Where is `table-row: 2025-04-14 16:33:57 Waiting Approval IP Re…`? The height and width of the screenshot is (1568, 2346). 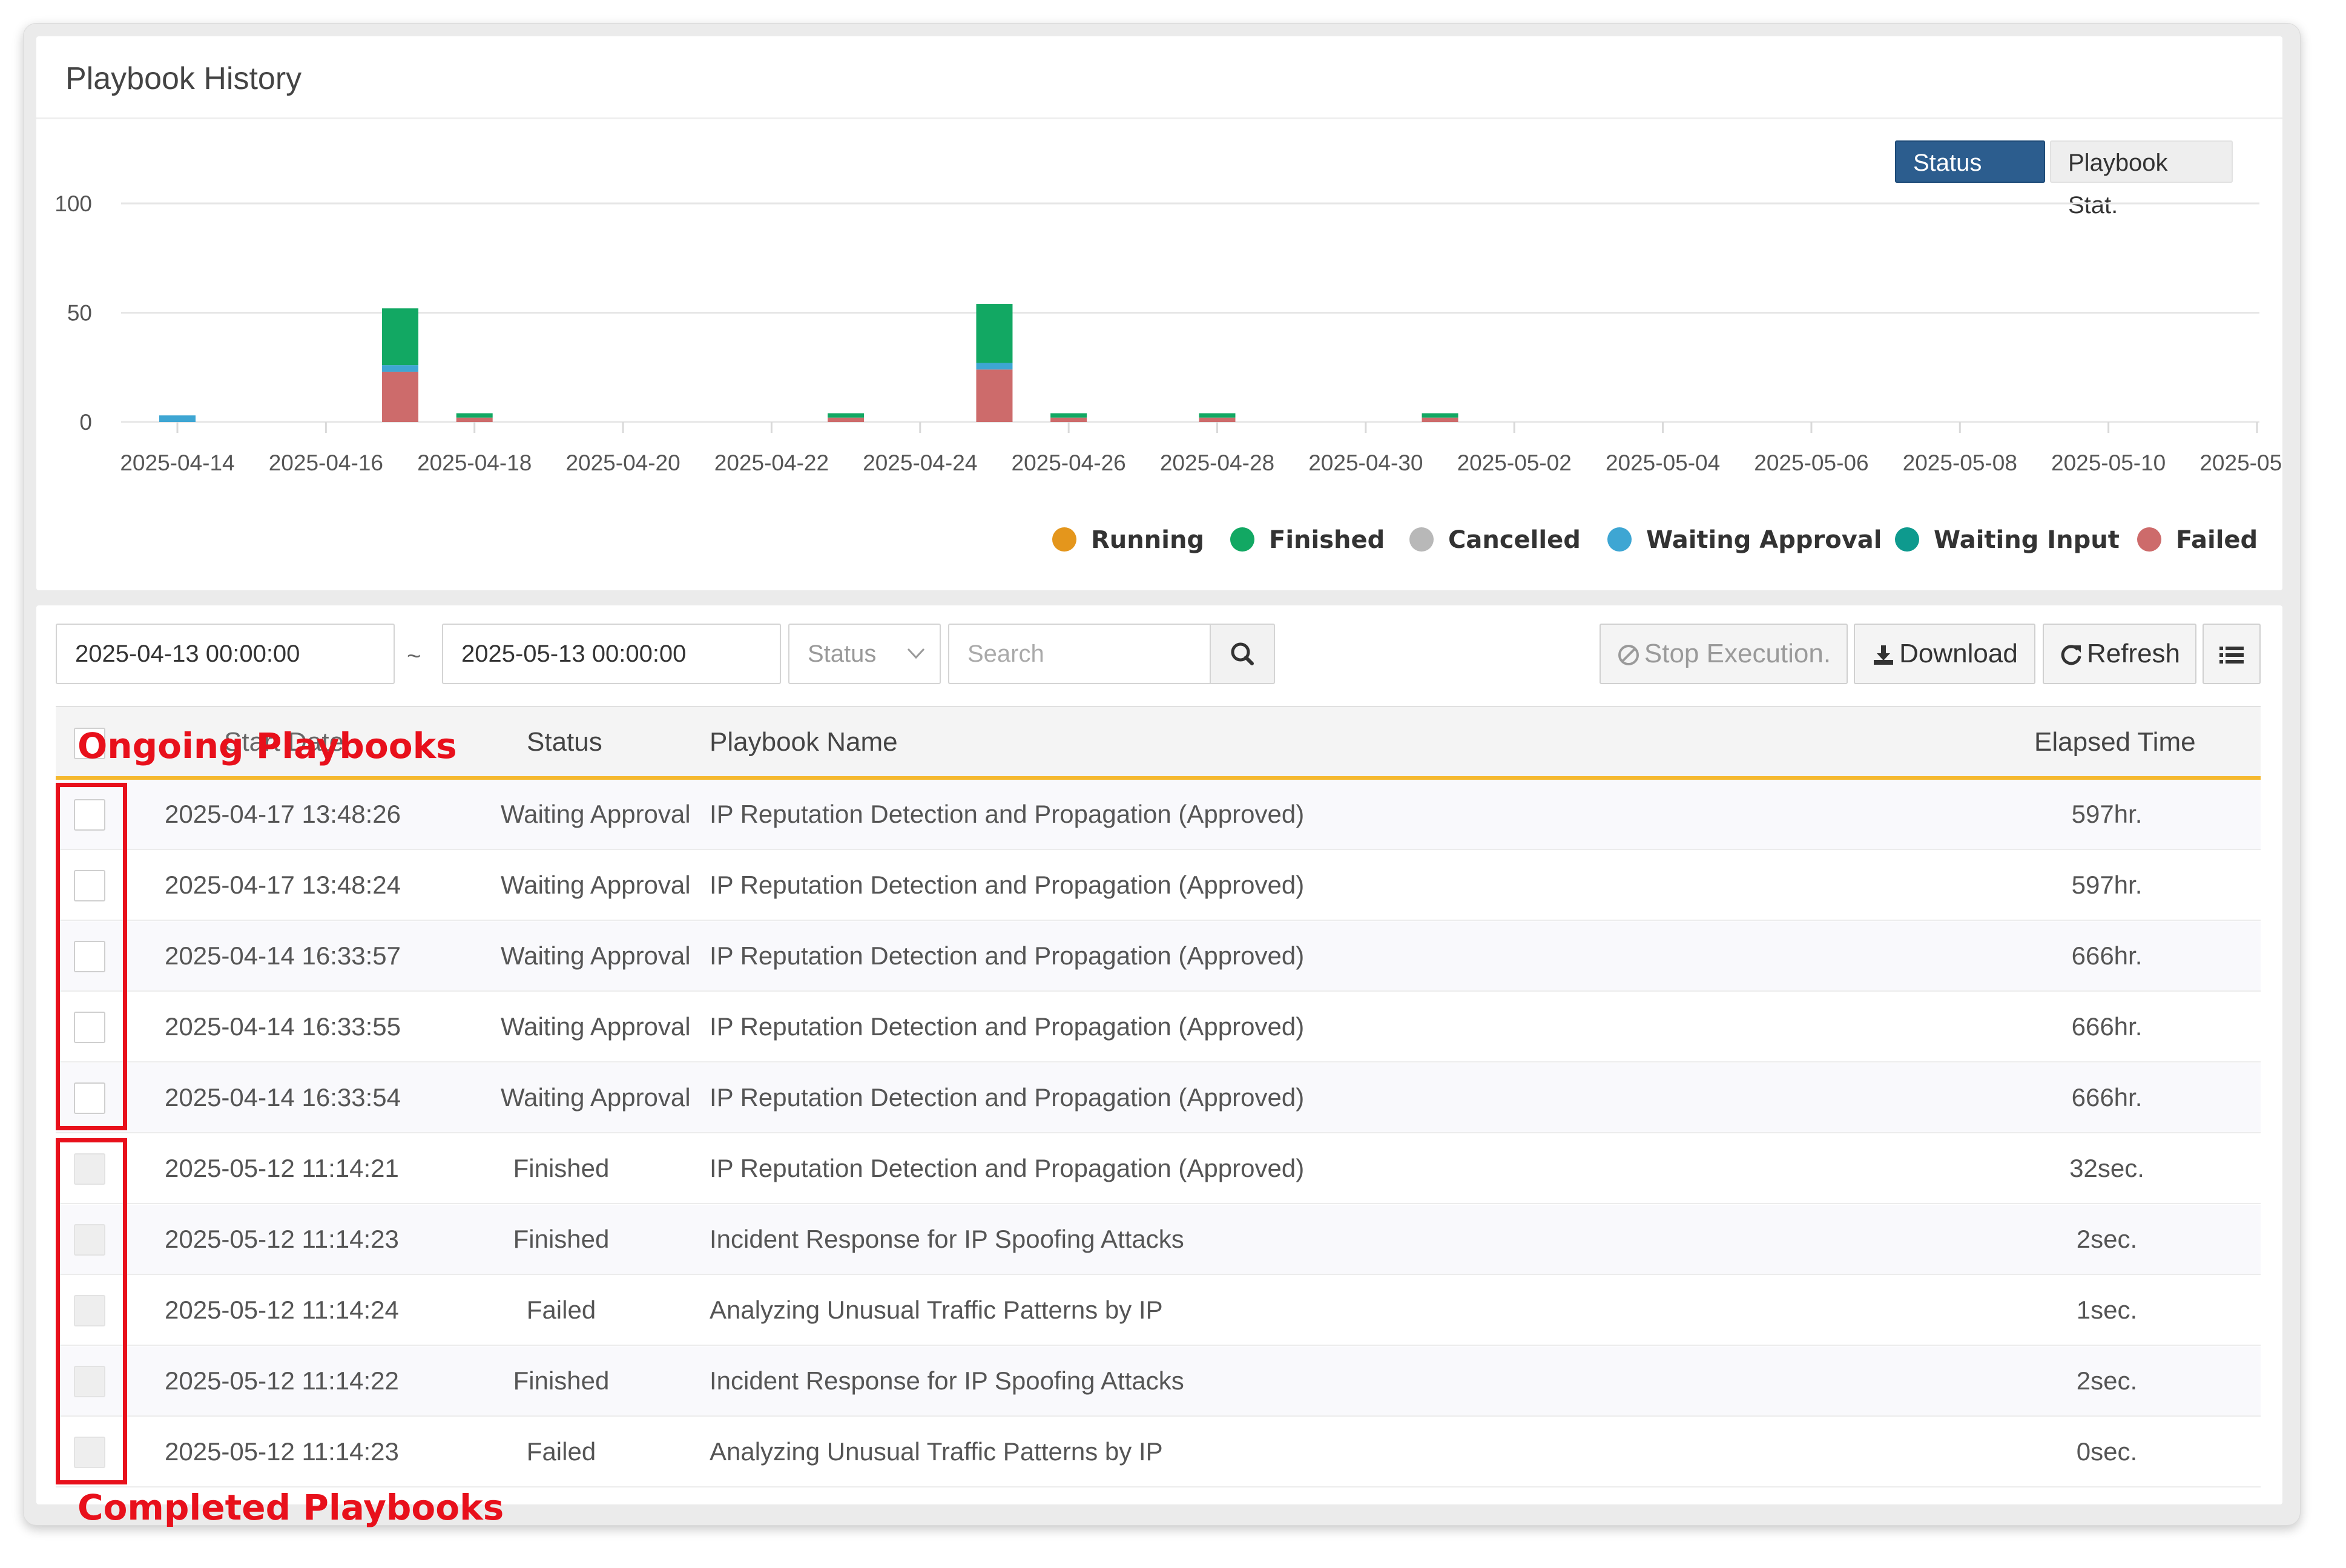
table-row: 2025-04-14 16:33:57 Waiting Approval IP Re… is located at coordinates (1158, 956).